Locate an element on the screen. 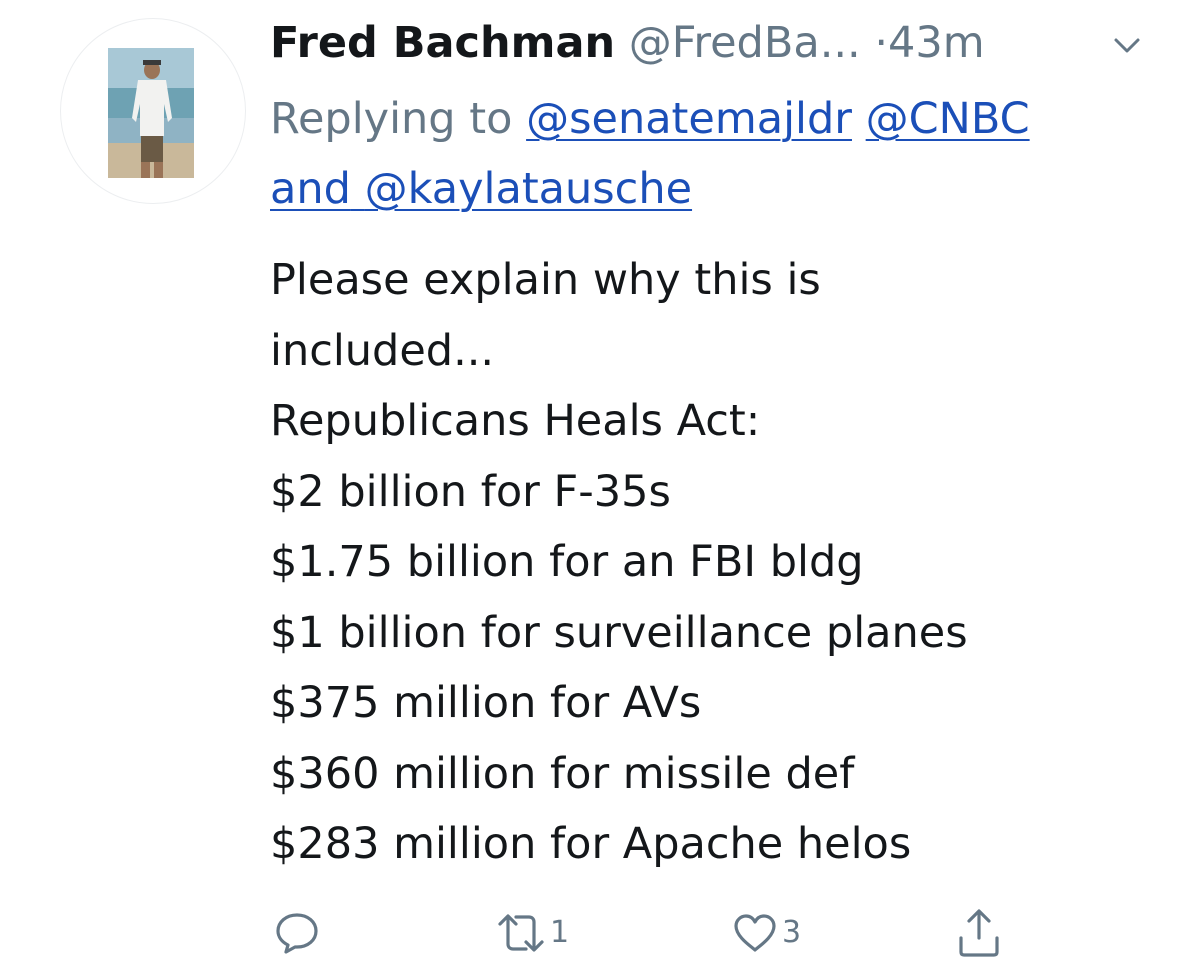 Image resolution: width=1200 pixels, height=974 pixels. reply-button is located at coordinates (297, 933).